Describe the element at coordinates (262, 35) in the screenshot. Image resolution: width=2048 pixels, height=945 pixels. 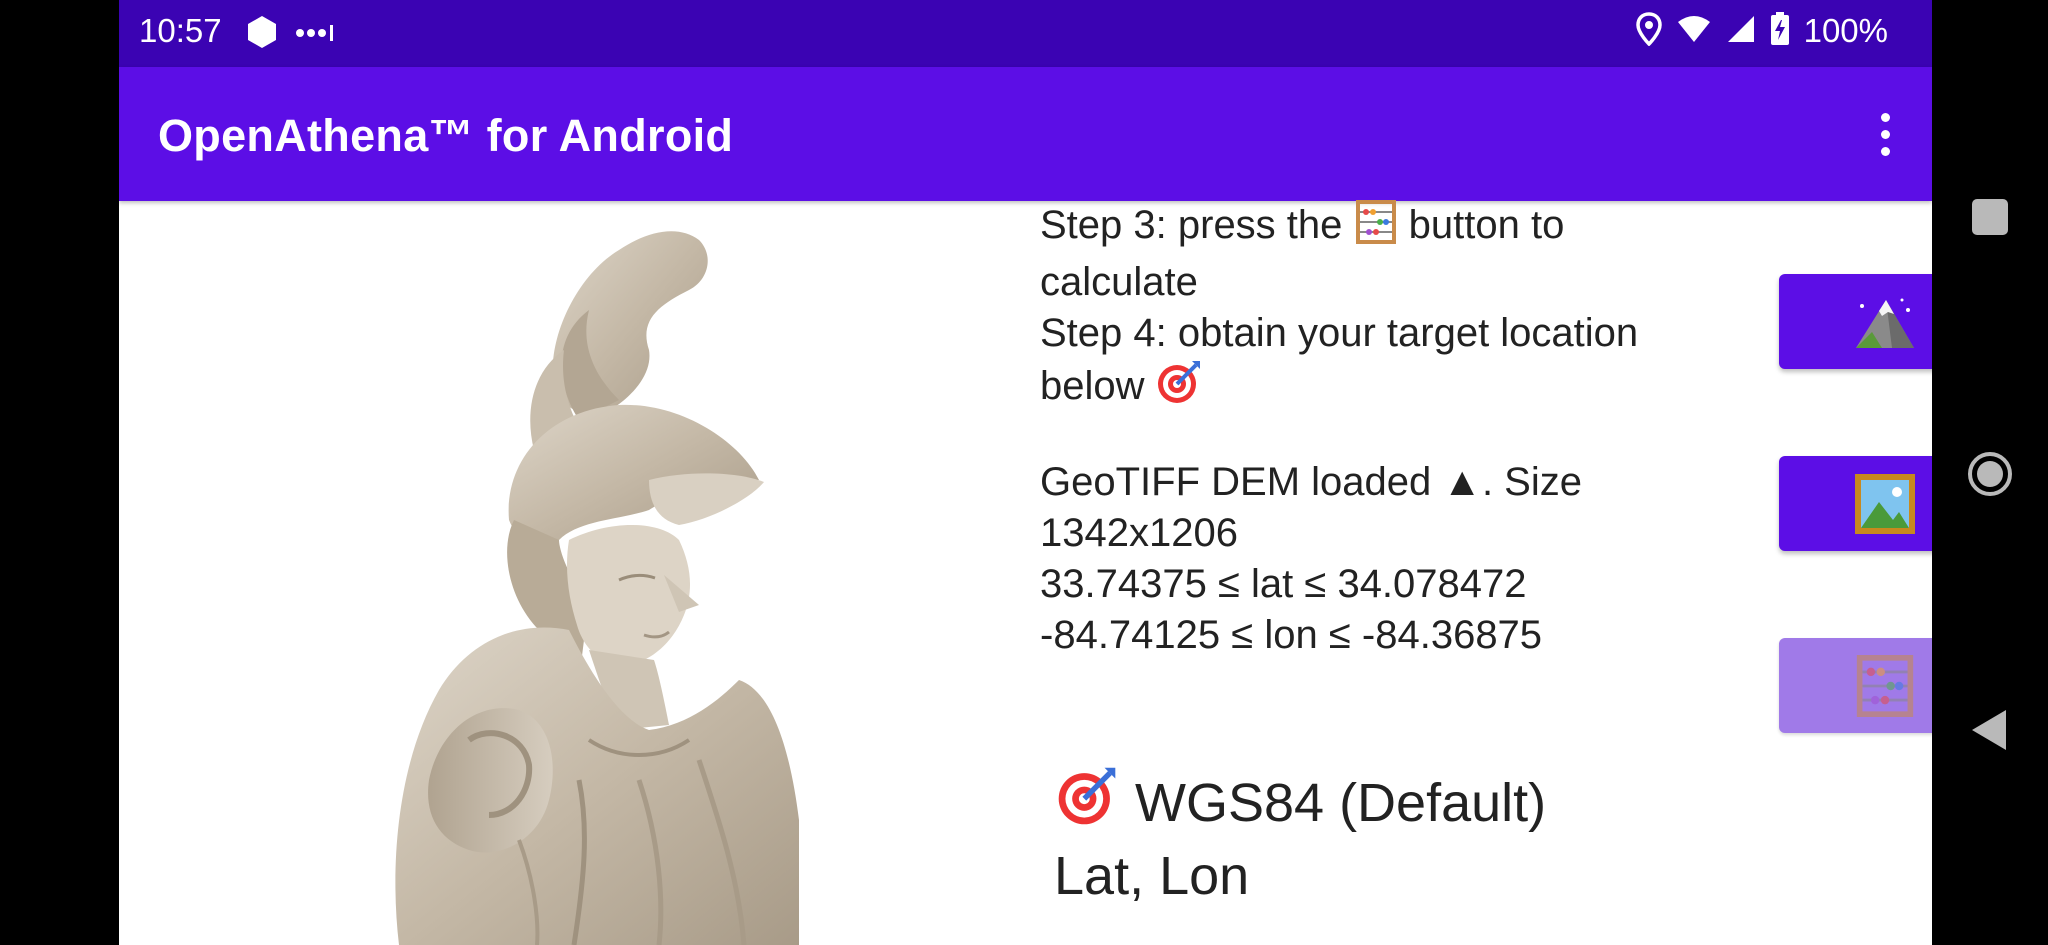
I see `notification-icon` at that location.